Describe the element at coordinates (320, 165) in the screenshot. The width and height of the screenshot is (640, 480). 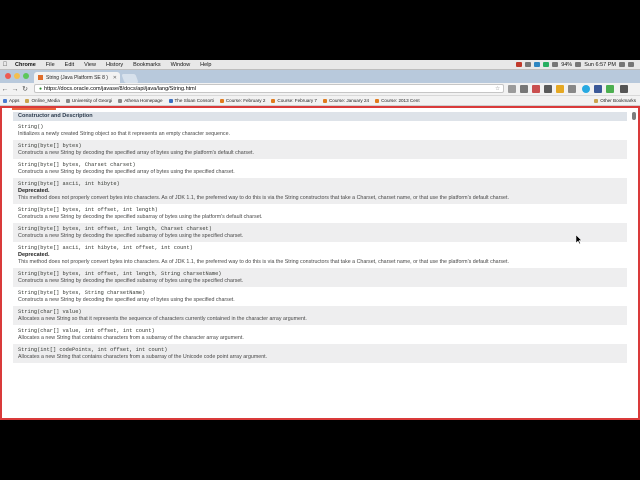
I see `constructor-signature-link: String(byte[] bytes, Charset charset)` at that location.